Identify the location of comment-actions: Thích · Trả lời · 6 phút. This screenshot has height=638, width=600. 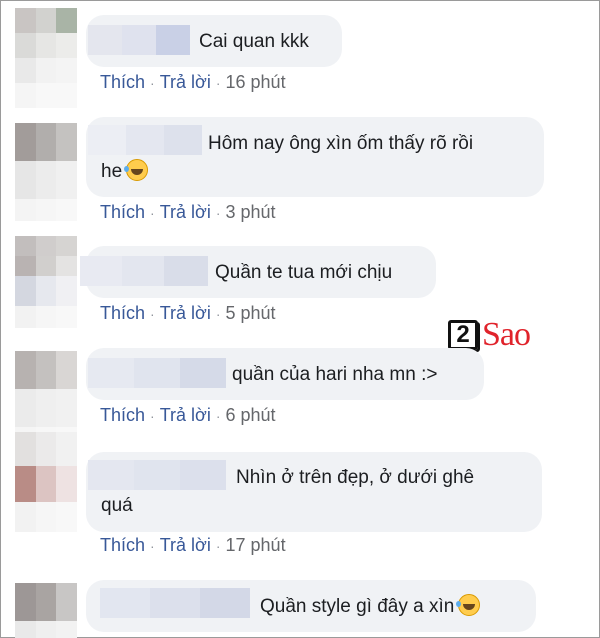
(188, 415).